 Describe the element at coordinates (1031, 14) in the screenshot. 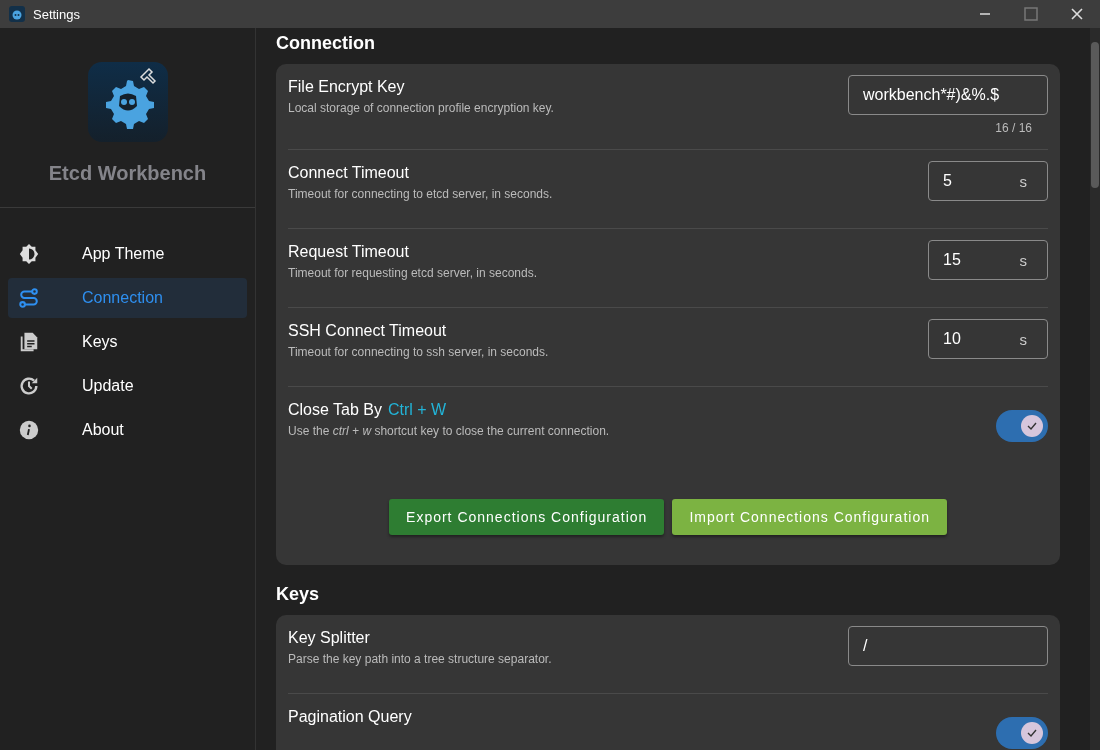

I see `maximize-icon` at that location.